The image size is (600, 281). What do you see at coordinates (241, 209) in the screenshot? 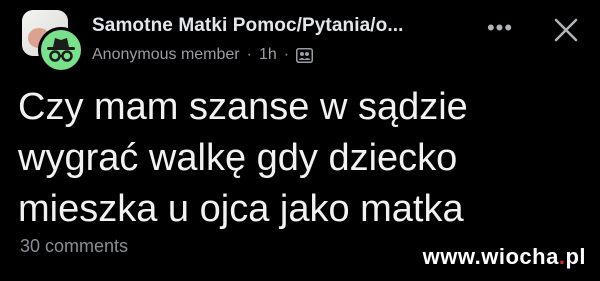
I see `post-text-line: mieszka u ojca jako matka` at bounding box center [241, 209].